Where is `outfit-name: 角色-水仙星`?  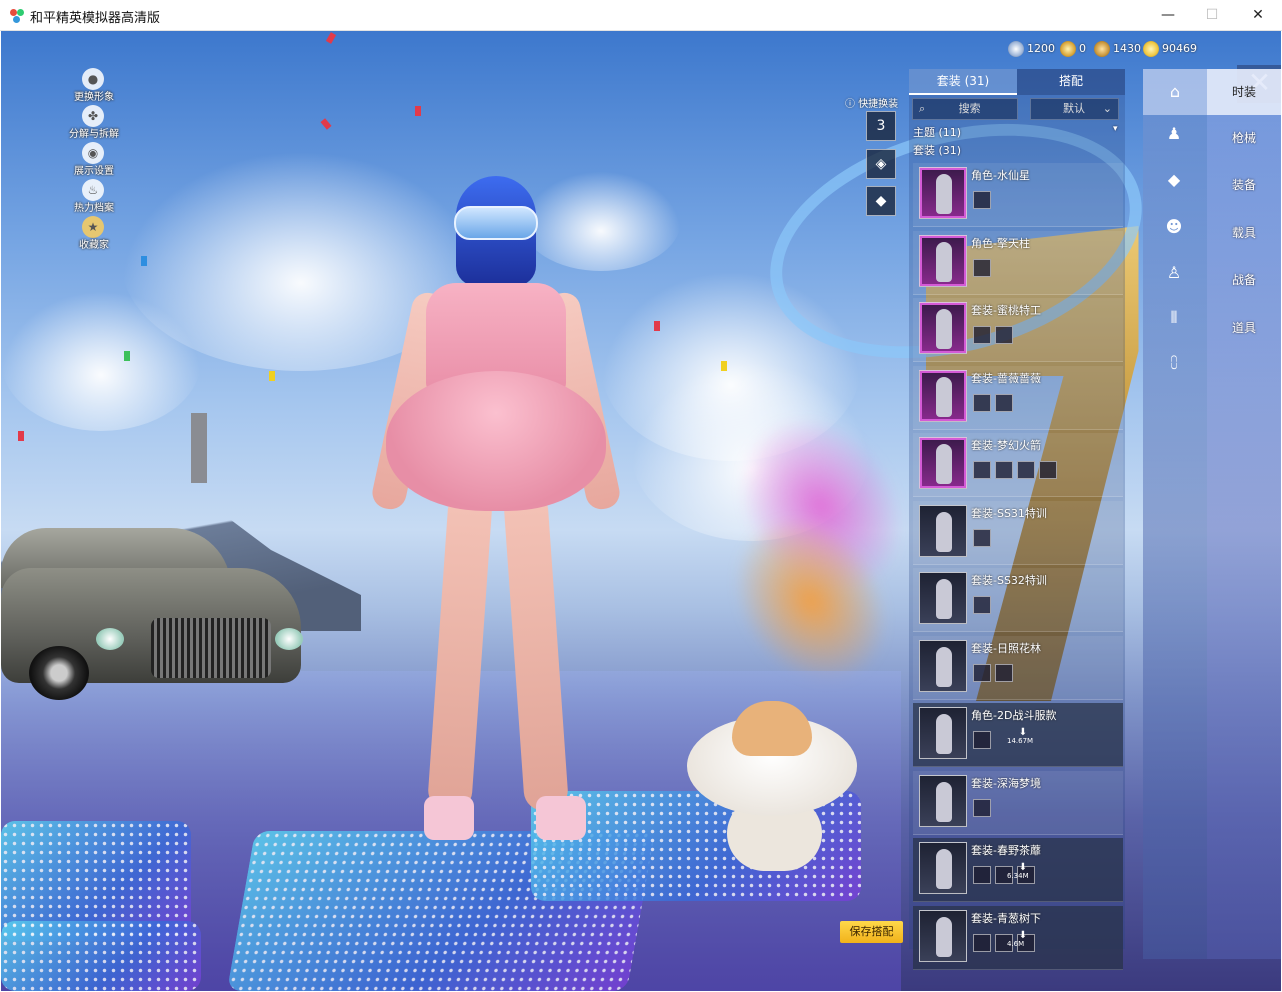
outfit-name: 角色-水仙星 is located at coordinates (1000, 175).